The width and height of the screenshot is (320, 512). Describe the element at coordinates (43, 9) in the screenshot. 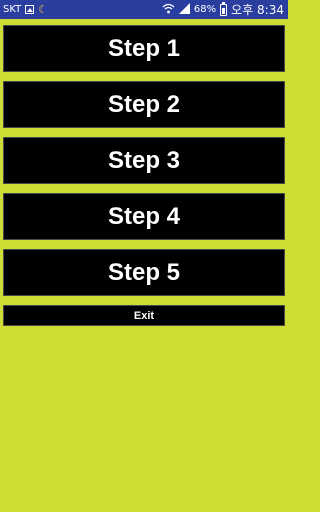

I see `moon-icon: ☾` at that location.